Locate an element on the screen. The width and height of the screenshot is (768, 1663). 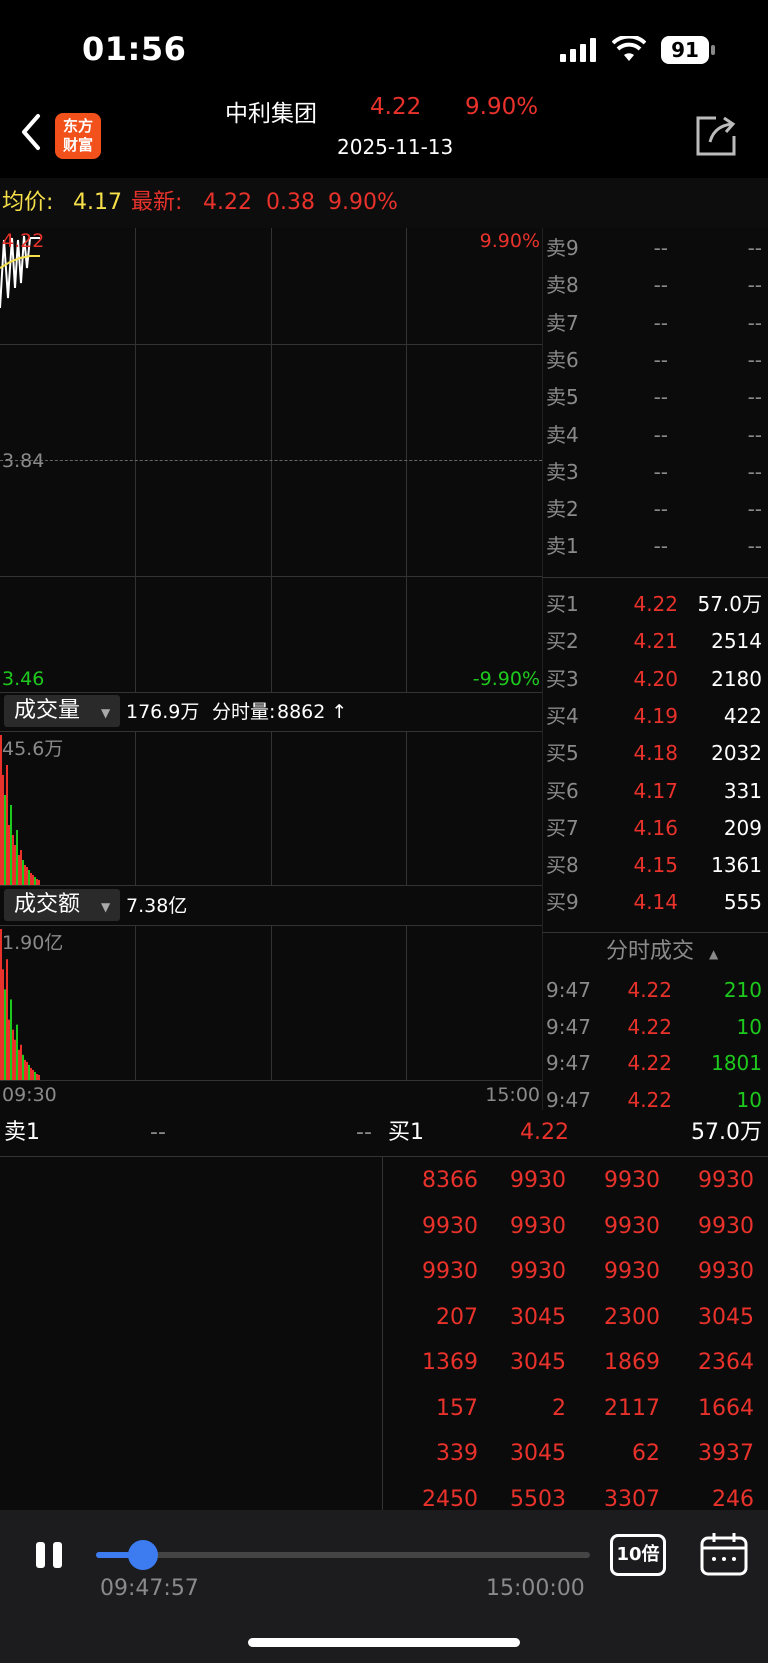
ask-level-label: 卖5 is located at coordinates (562, 397).